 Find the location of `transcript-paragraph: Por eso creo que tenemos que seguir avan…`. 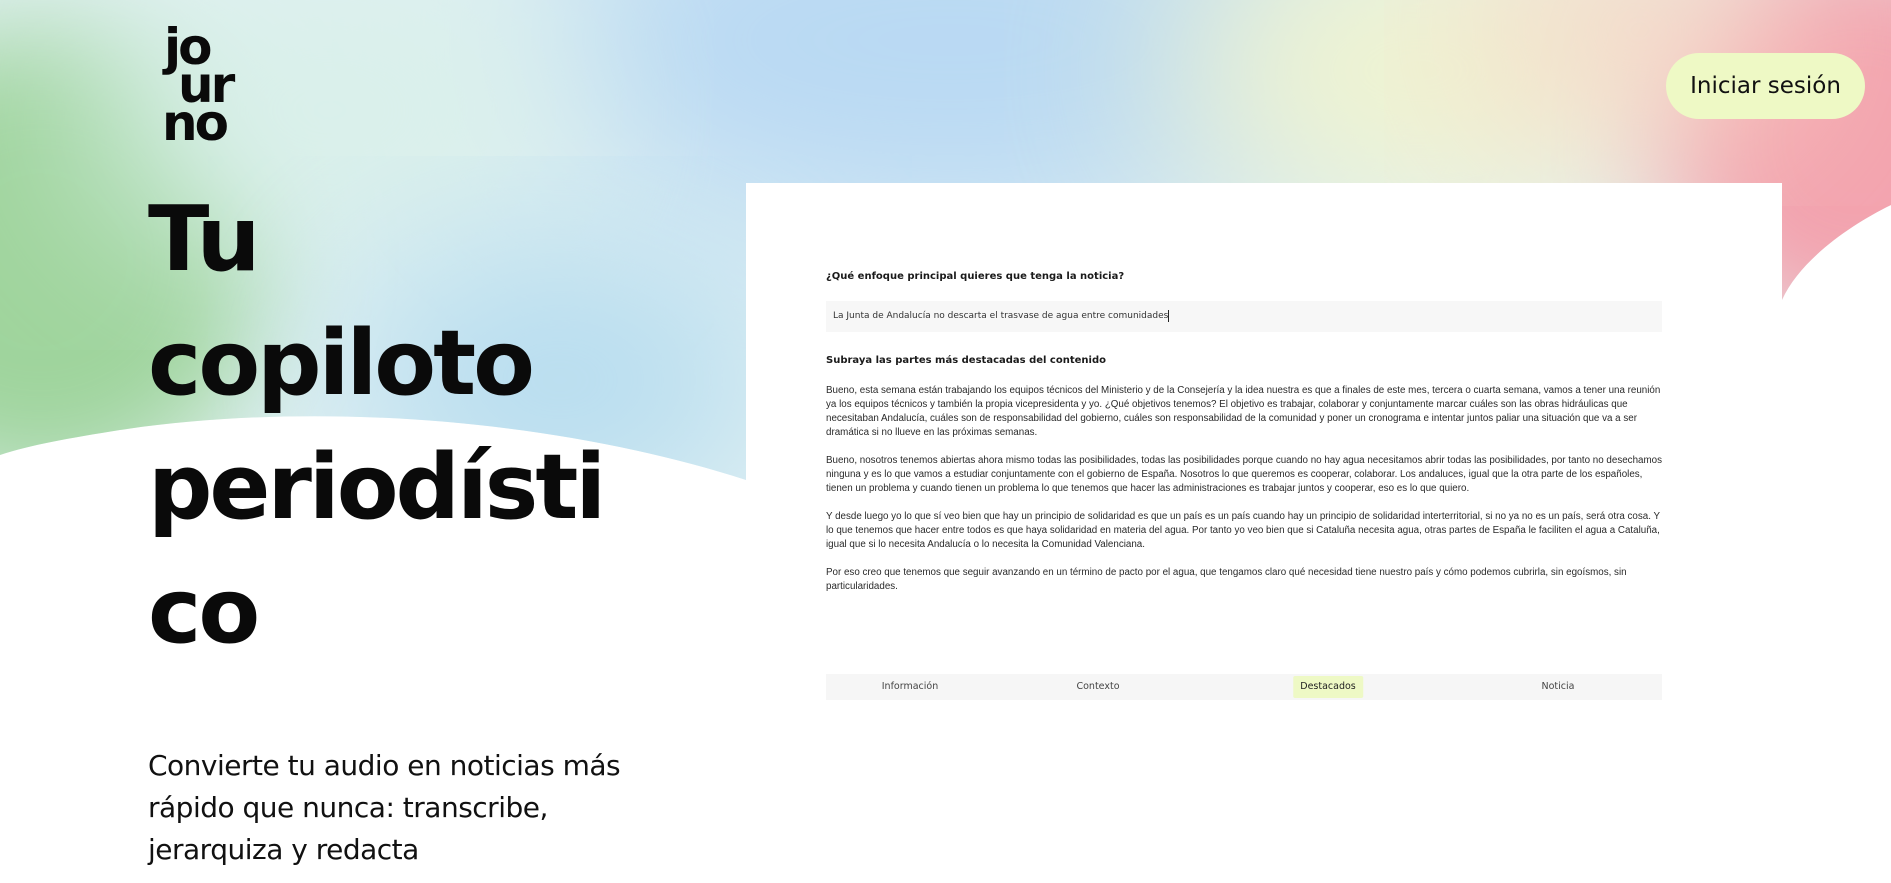

transcript-paragraph: Por eso creo que tenemos que seguir avan… is located at coordinates (1244, 580).